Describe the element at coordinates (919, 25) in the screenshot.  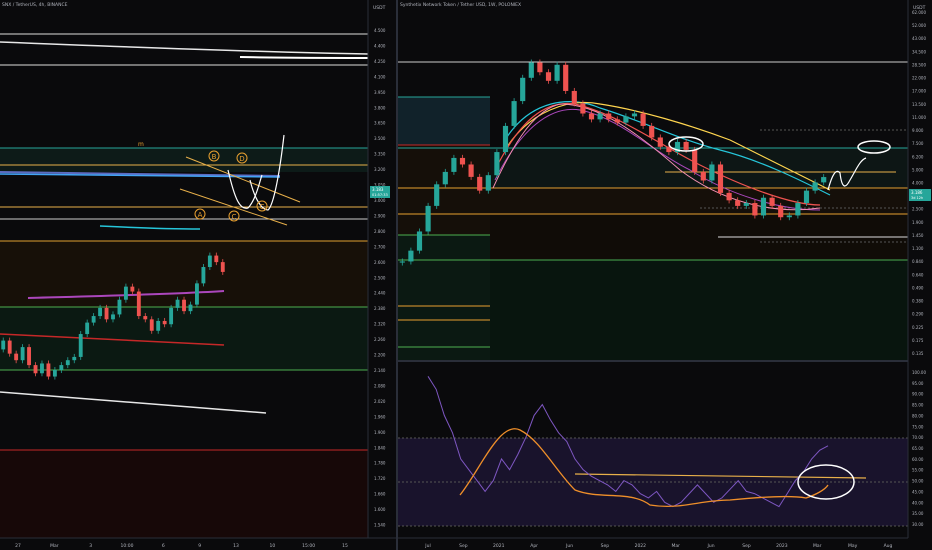
I see `right-price-tick: 52.000` at that location.